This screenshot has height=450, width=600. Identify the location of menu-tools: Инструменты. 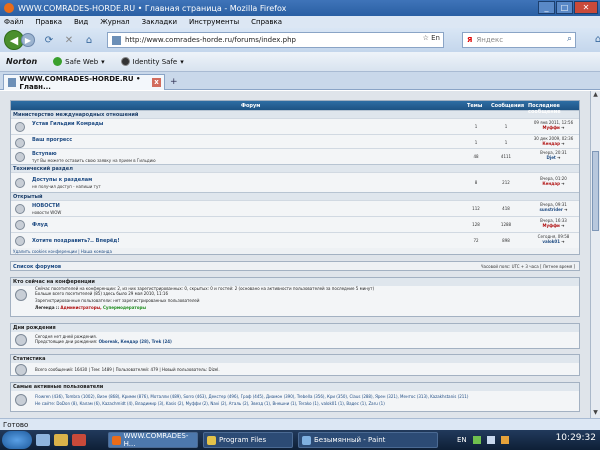
(214, 22).